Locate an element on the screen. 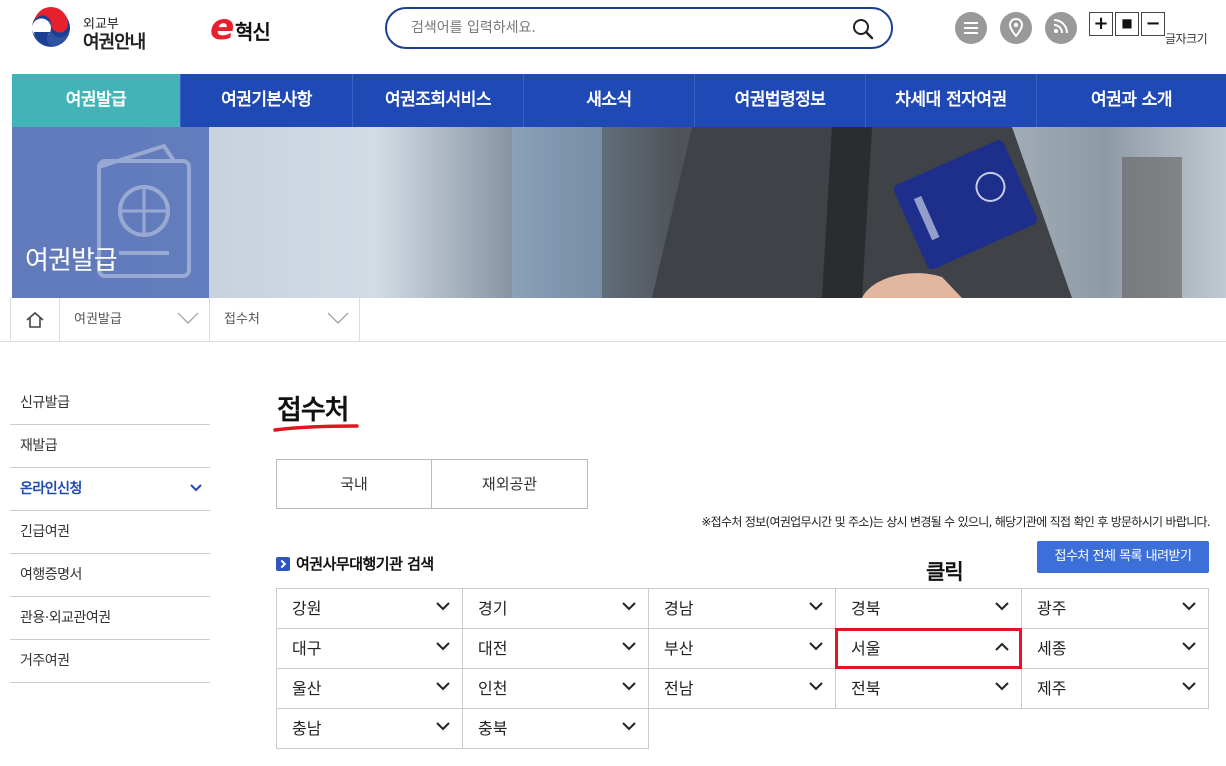 The image size is (1226, 766). gnb-item-passport-lookup: 여권조회서비스 is located at coordinates (438, 100).